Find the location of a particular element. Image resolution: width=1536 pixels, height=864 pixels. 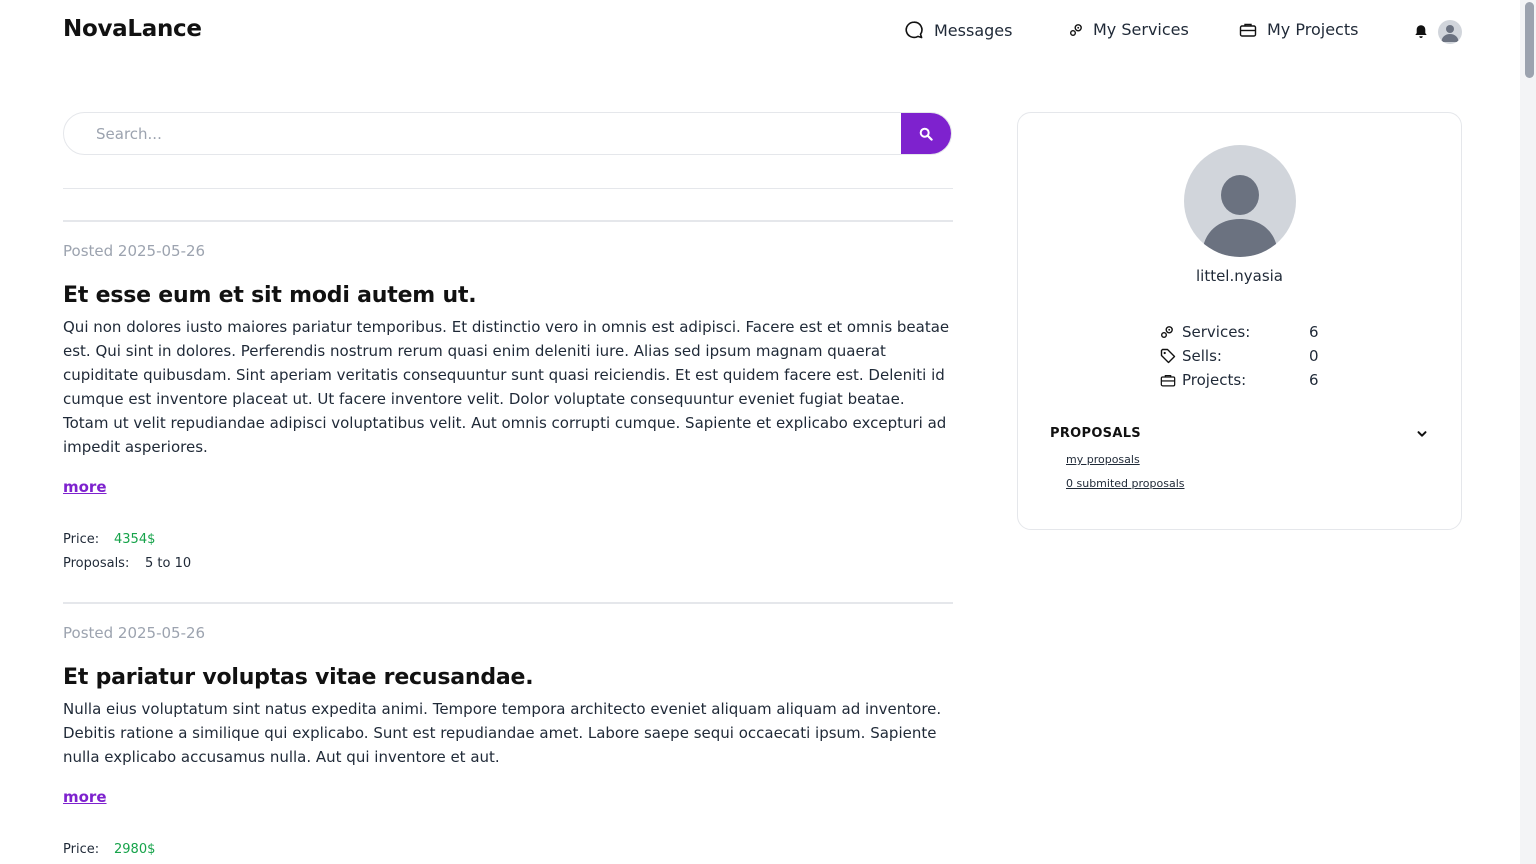

nav-my-services-label: My Services is located at coordinates (1141, 29).